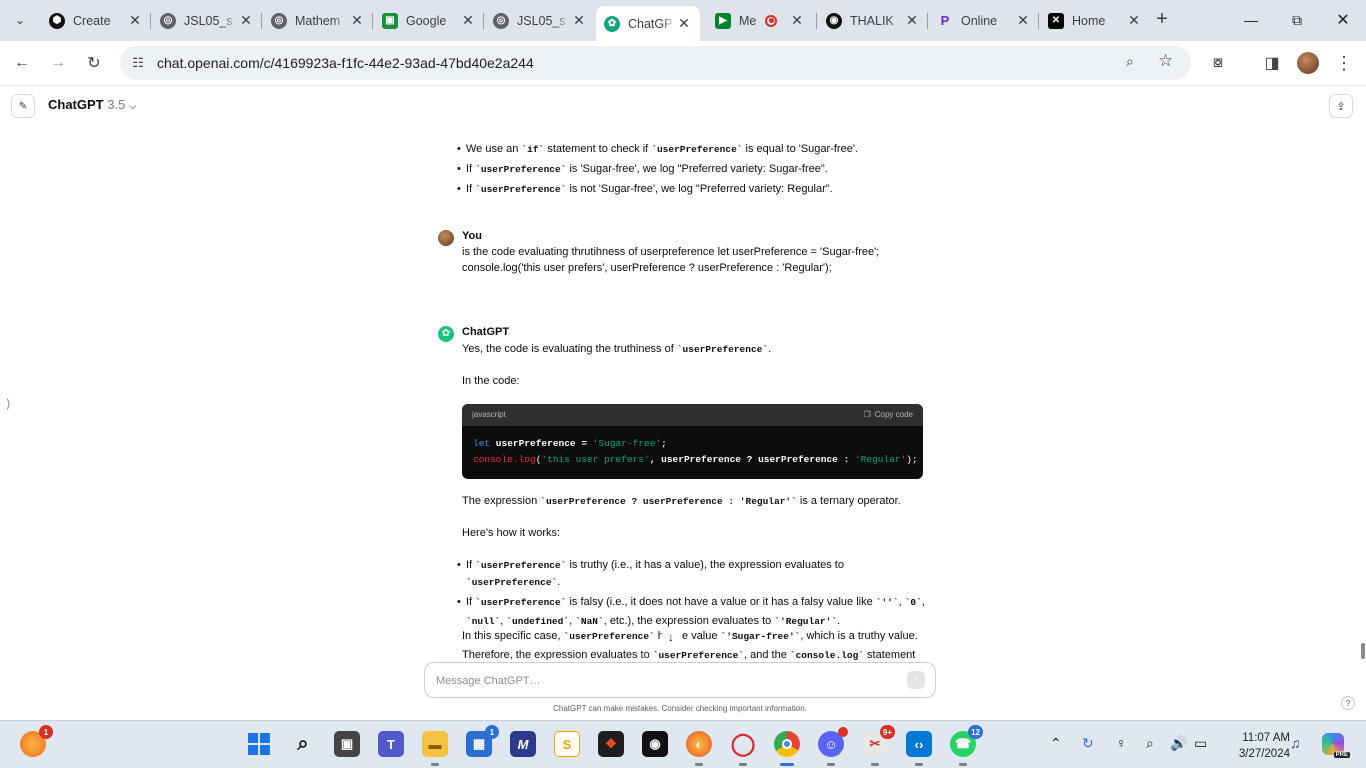 The height and width of the screenshot is (768, 1366). I want to click on opera-icon: ◯, so click(743, 748).